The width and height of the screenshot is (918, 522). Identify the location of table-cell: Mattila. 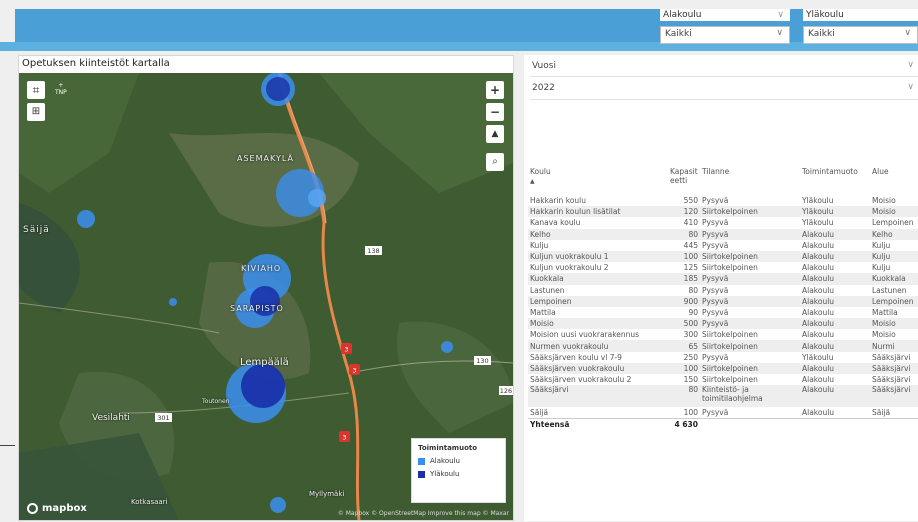
(543, 312).